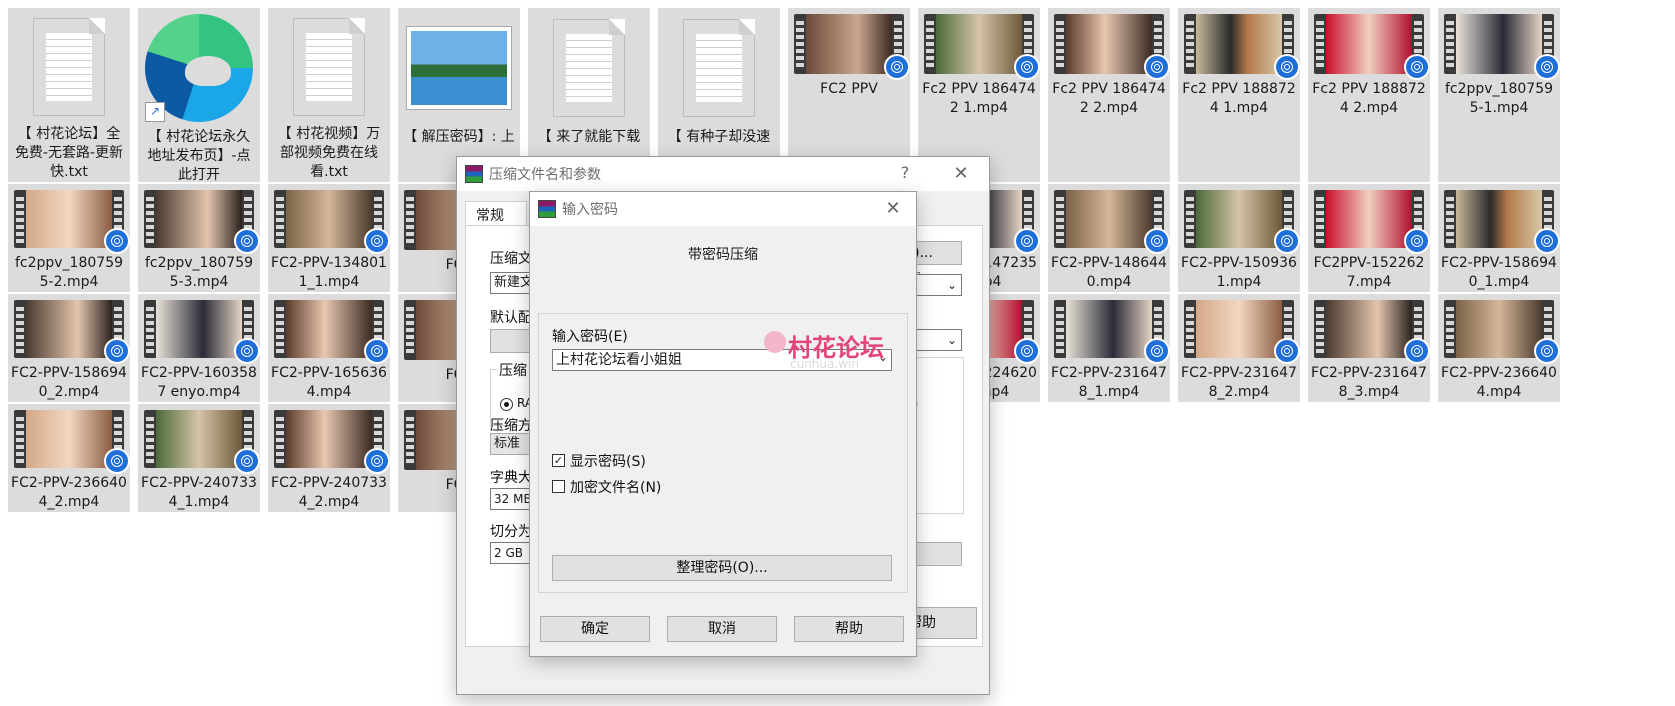  What do you see at coordinates (1109, 382) in the screenshot?
I see `file-name: FC2-PPV-2316478_1.mp4` at bounding box center [1109, 382].